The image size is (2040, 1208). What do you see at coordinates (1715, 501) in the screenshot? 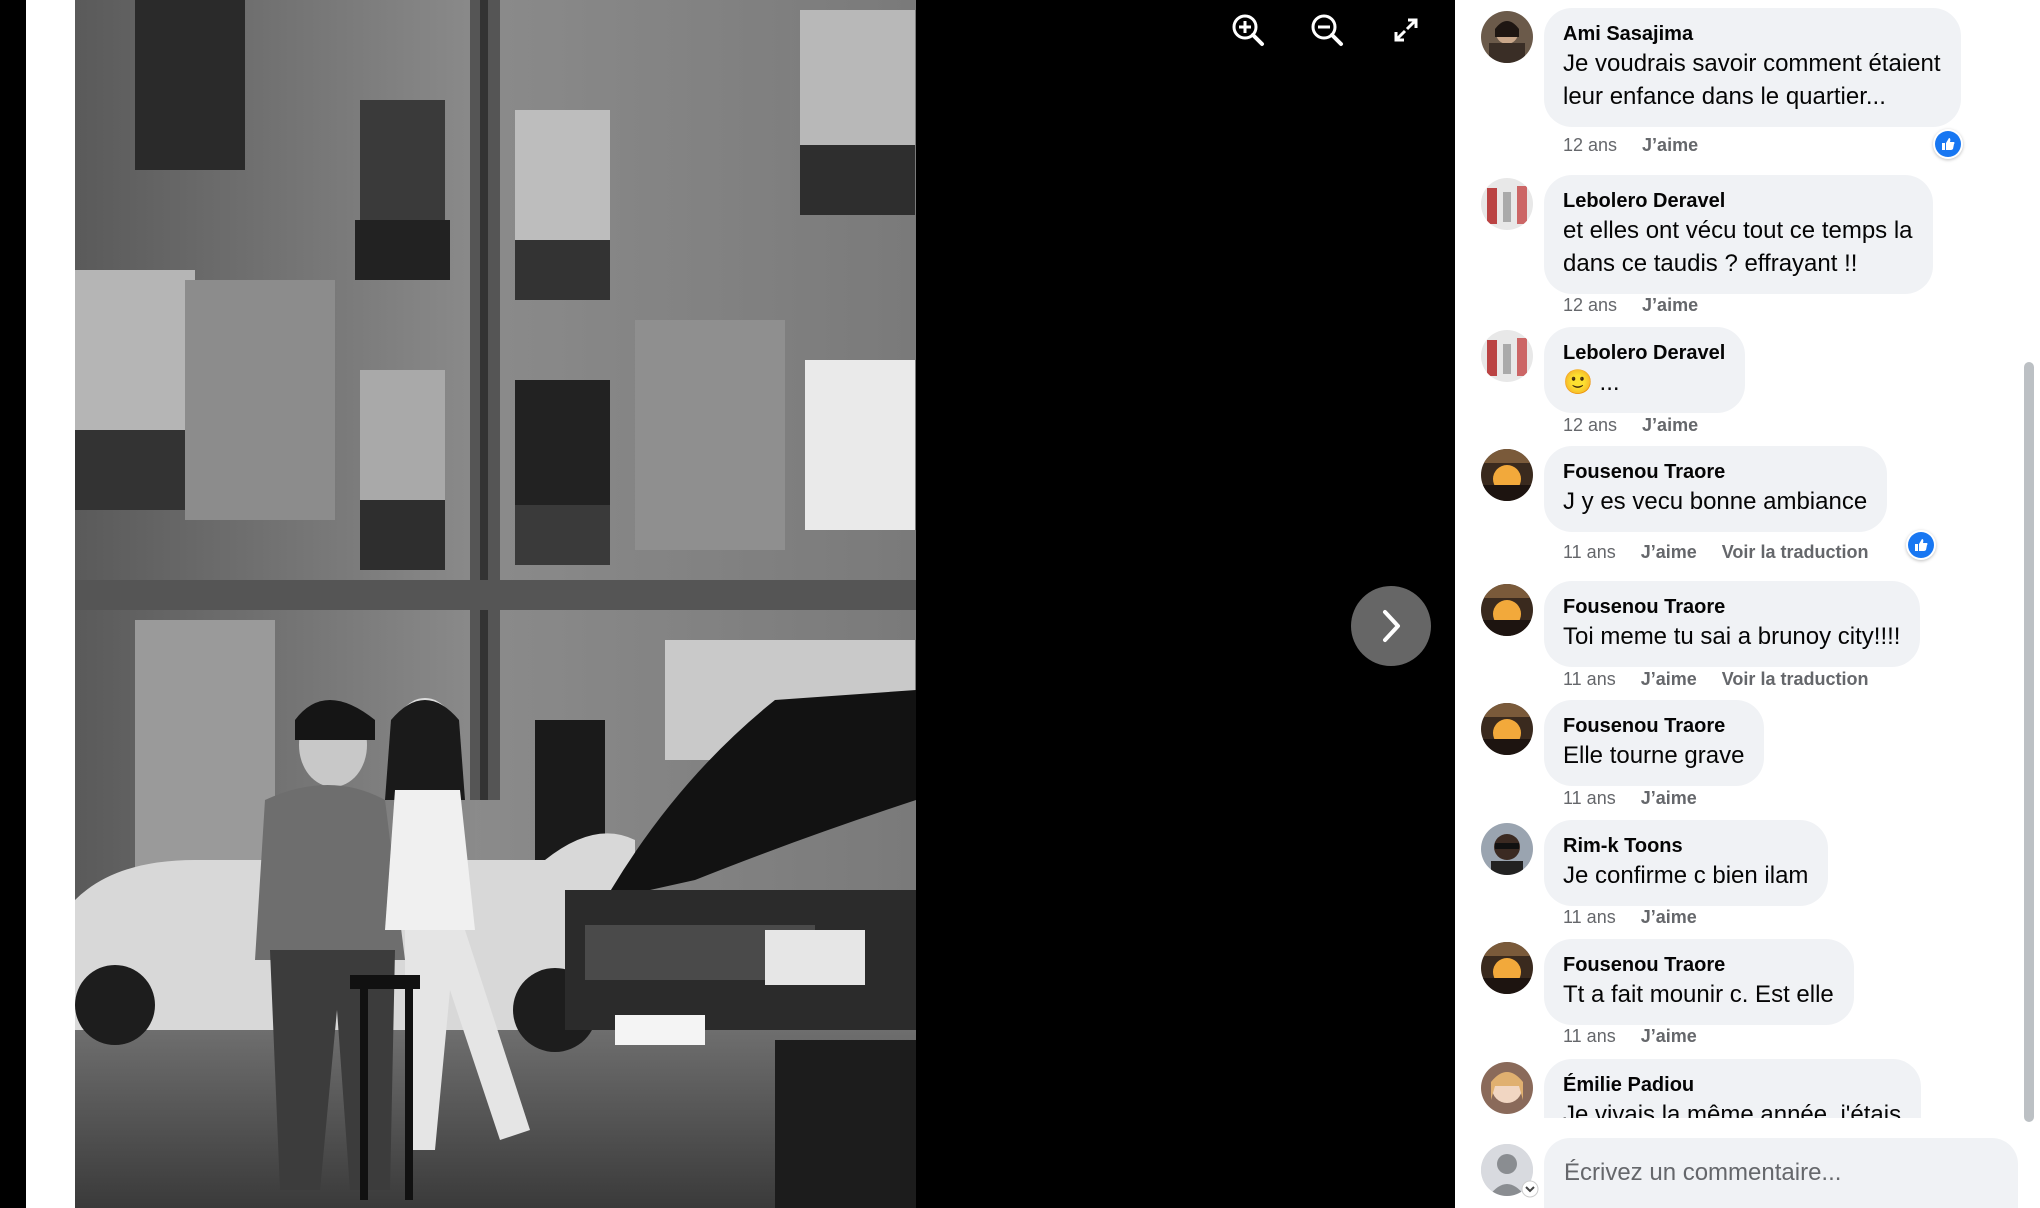
I see `comment-text: J y es vecu bonne ambiance` at bounding box center [1715, 501].